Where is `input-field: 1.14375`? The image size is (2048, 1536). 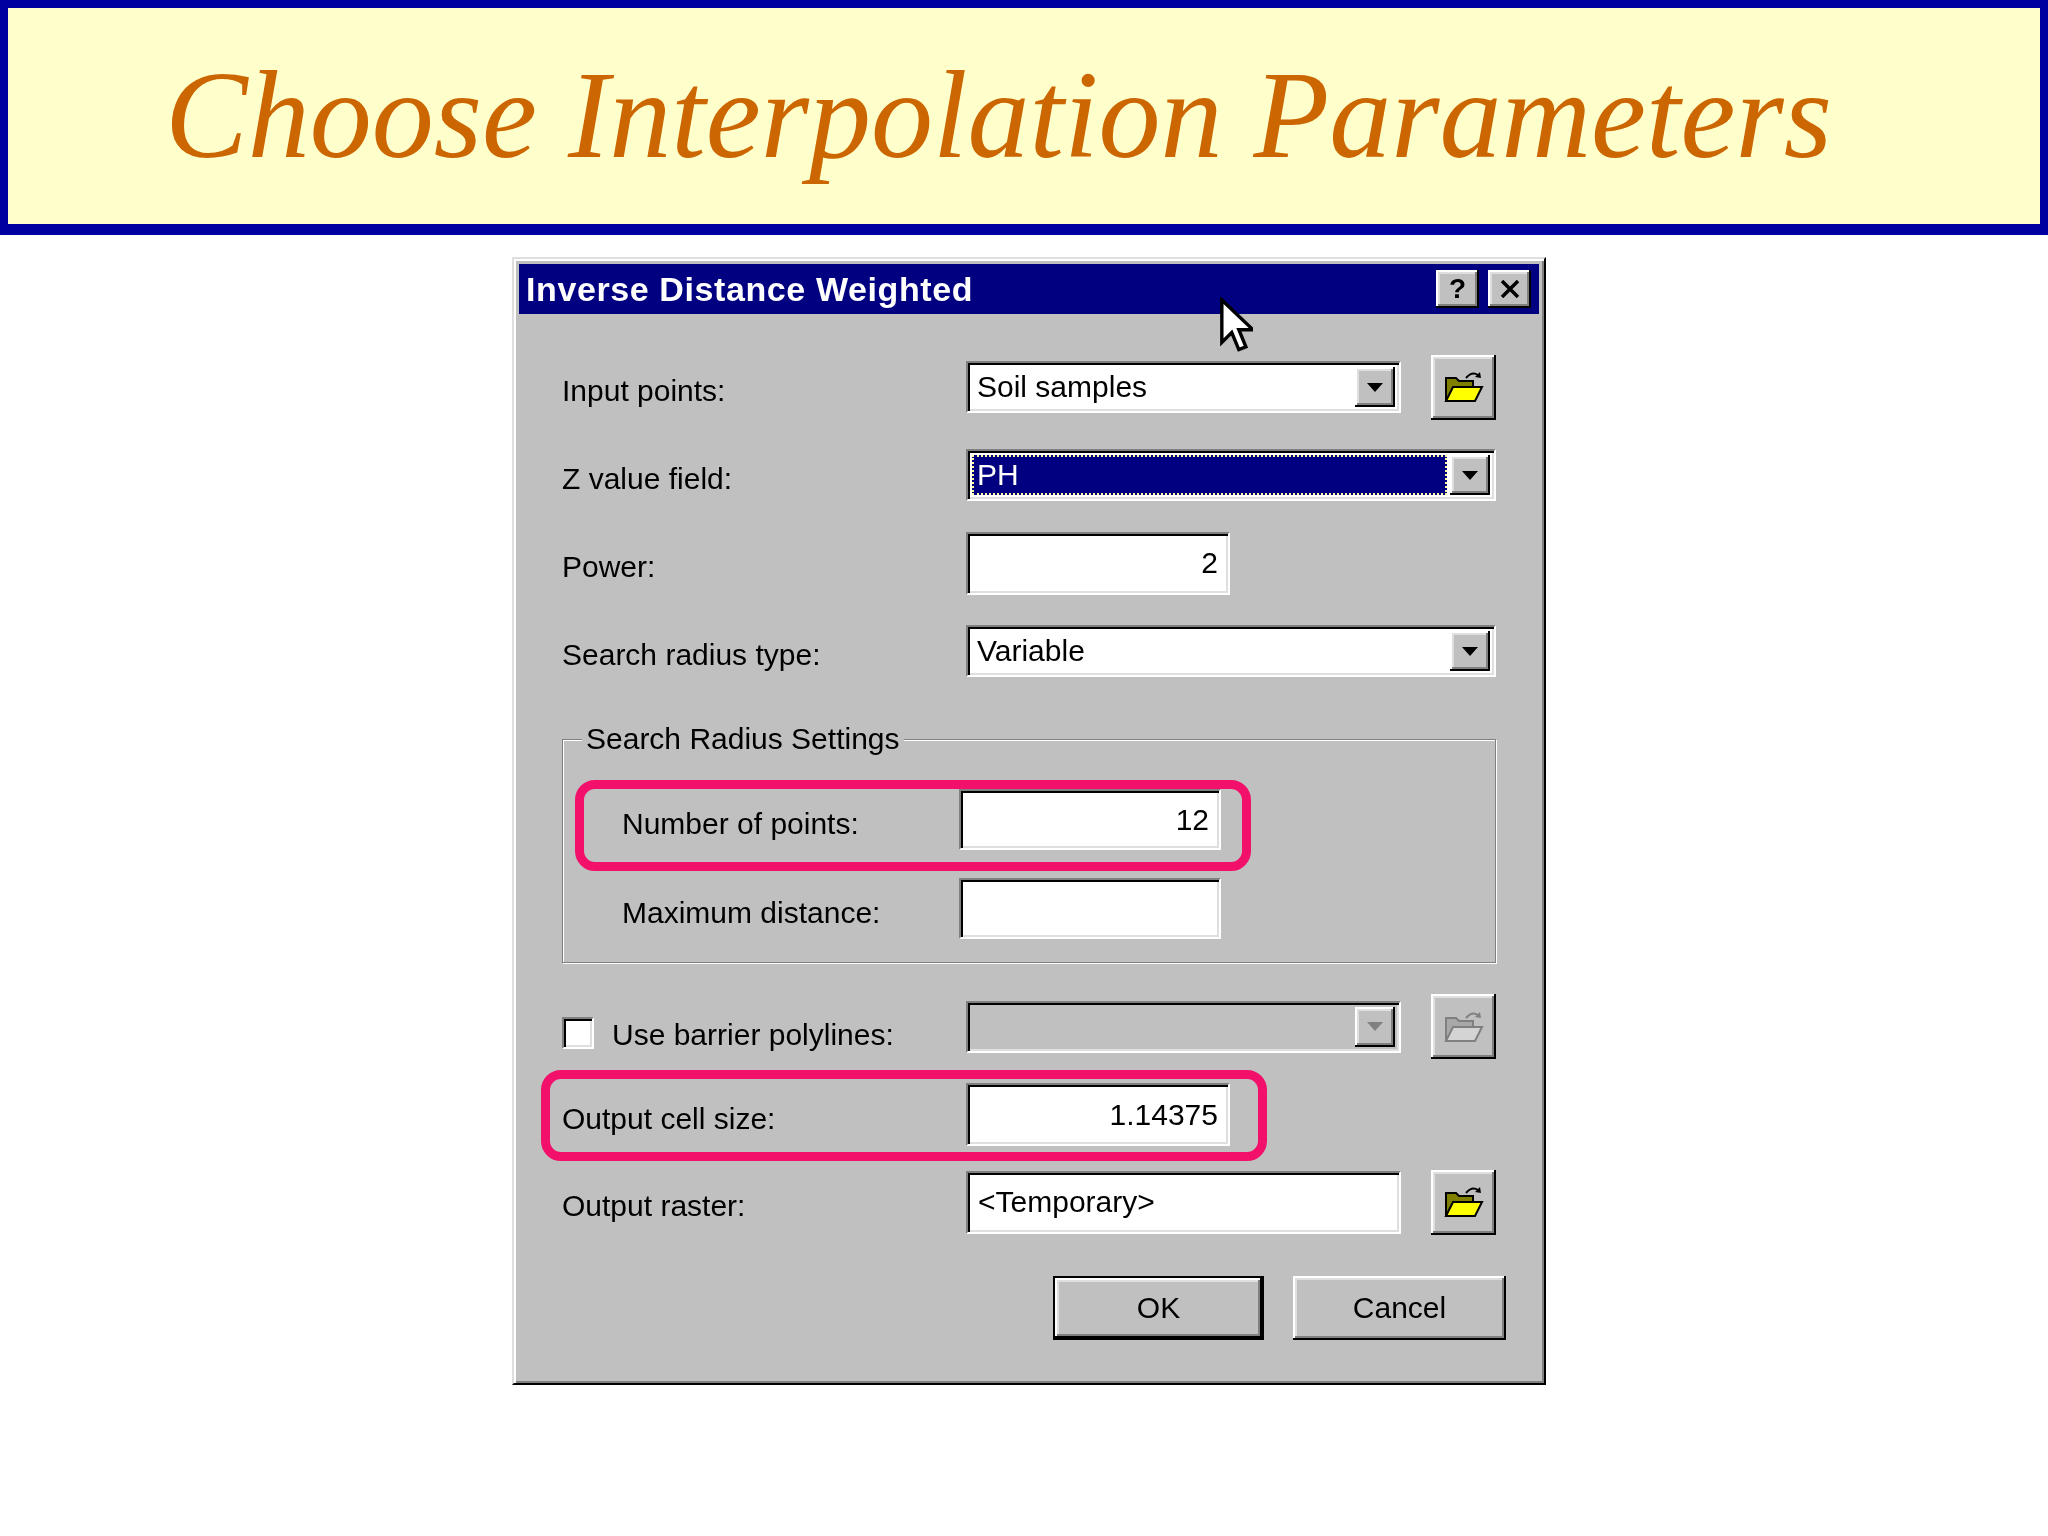
input-field: 1.14375 is located at coordinates (1098, 1114).